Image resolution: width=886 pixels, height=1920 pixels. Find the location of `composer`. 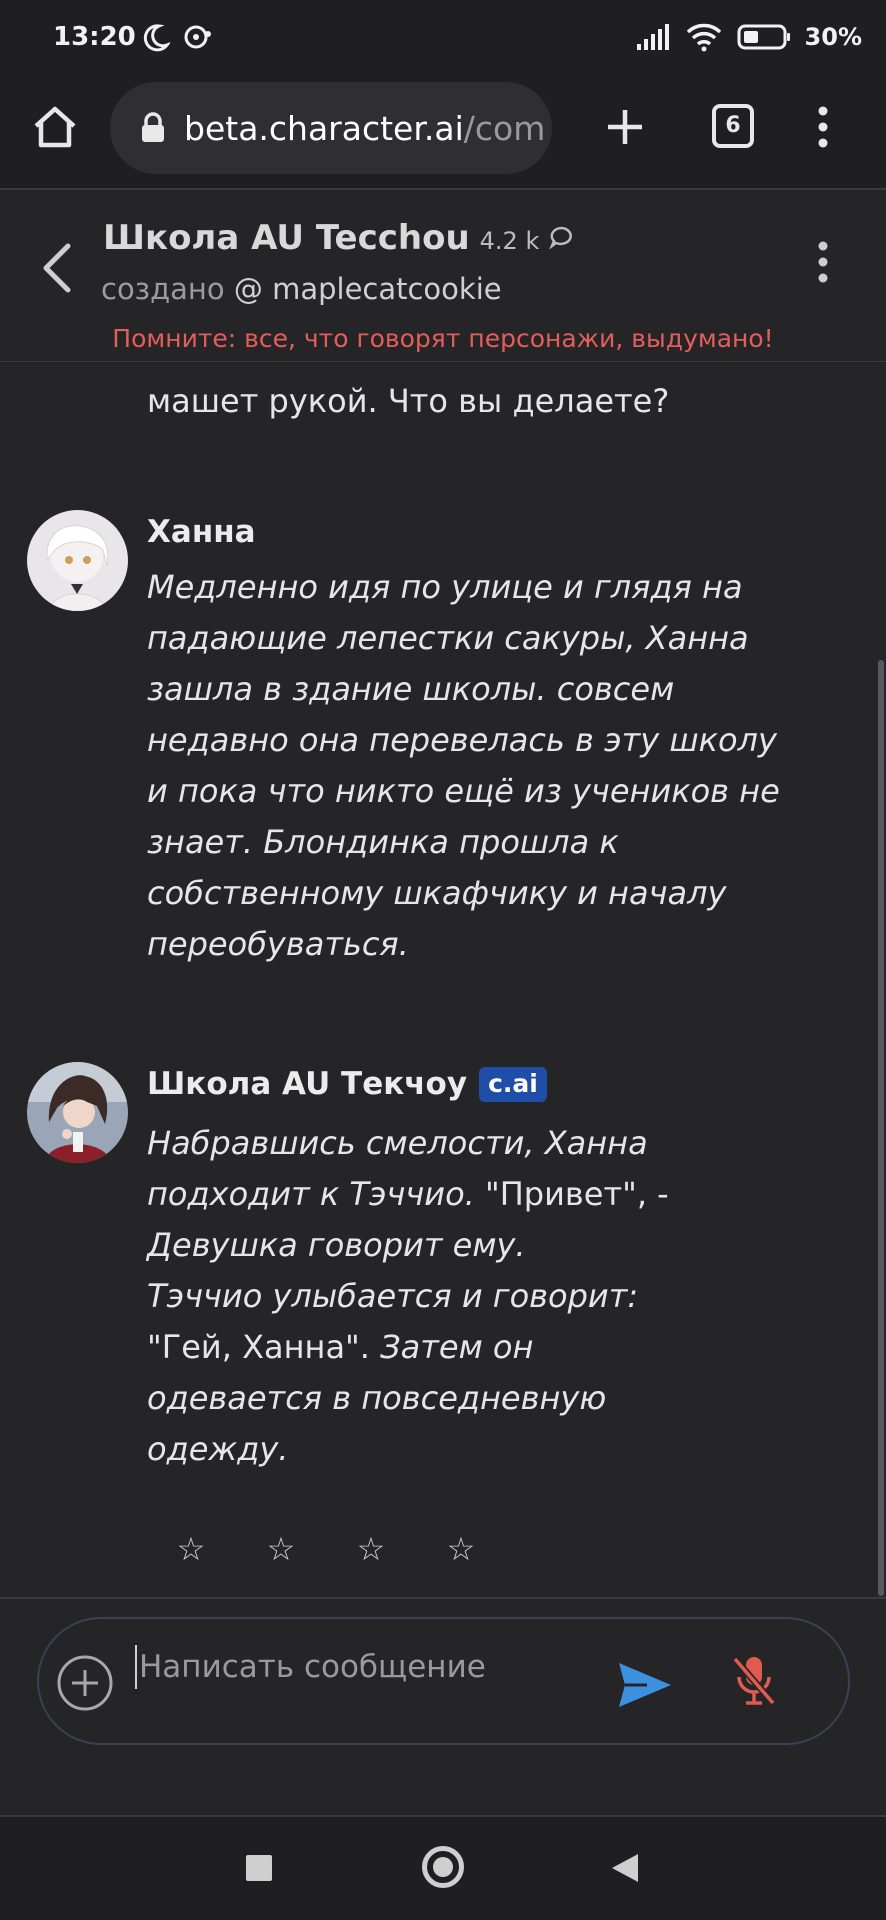

composer is located at coordinates (443, 1681).